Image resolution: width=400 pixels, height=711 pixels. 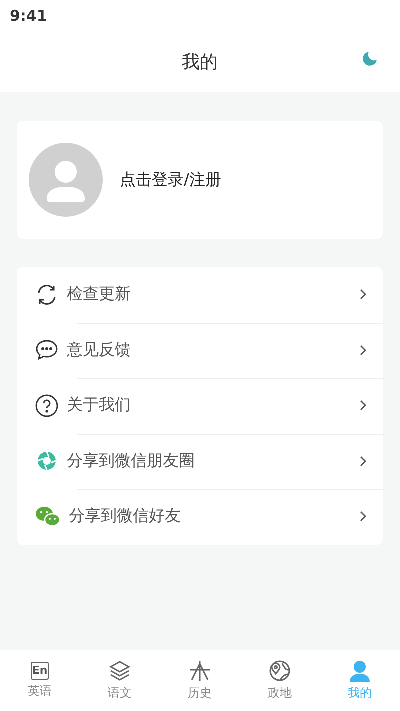 I want to click on login-link: 点击登录/注册, so click(x=171, y=180).